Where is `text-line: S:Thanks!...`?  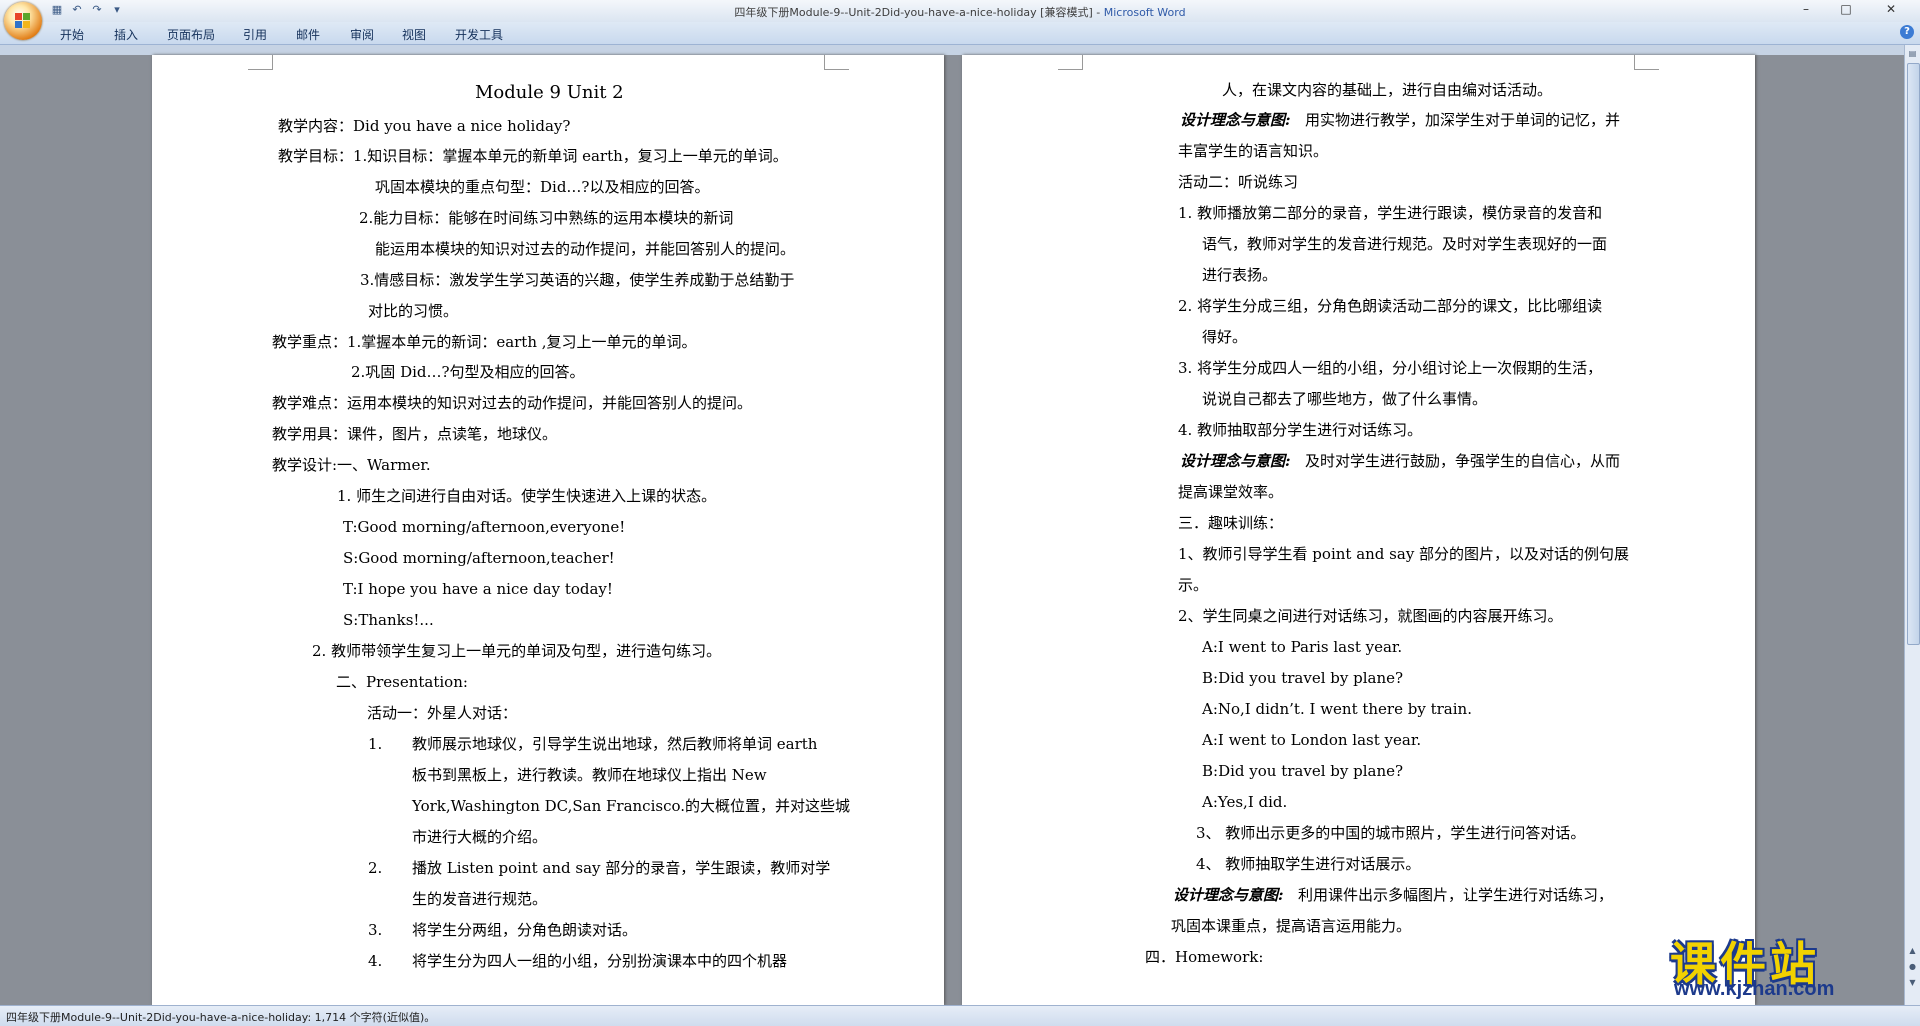
text-line: S:Thanks!... is located at coordinates (388, 620).